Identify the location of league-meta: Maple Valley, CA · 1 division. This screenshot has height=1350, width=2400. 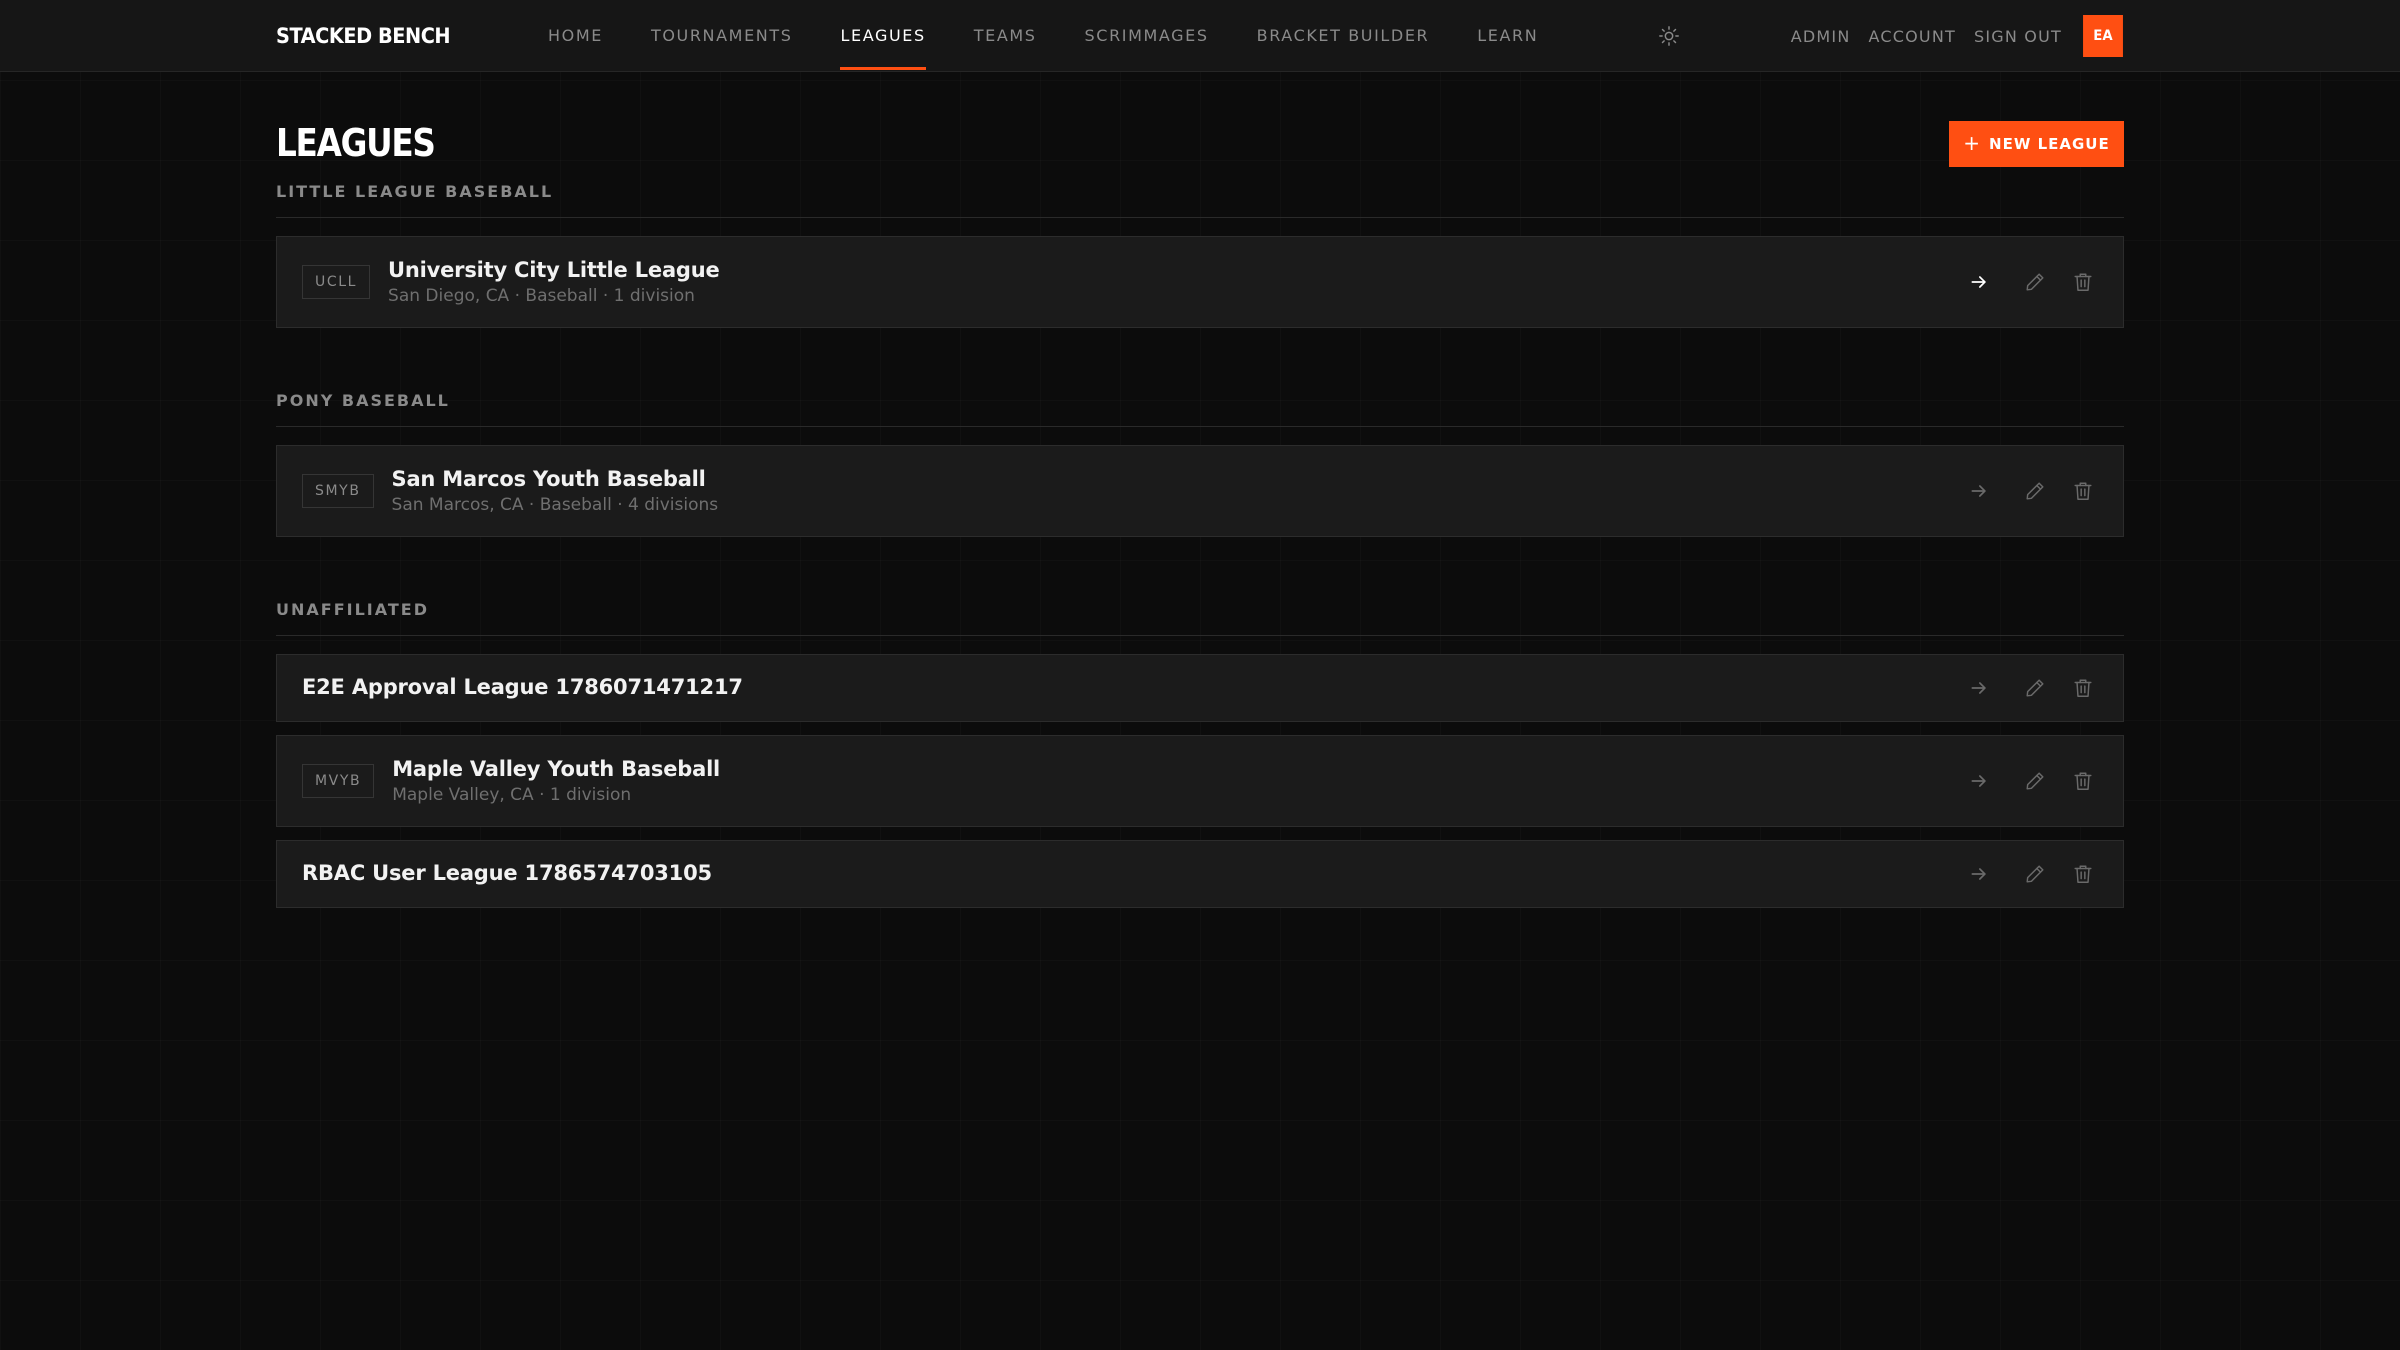
(512, 794).